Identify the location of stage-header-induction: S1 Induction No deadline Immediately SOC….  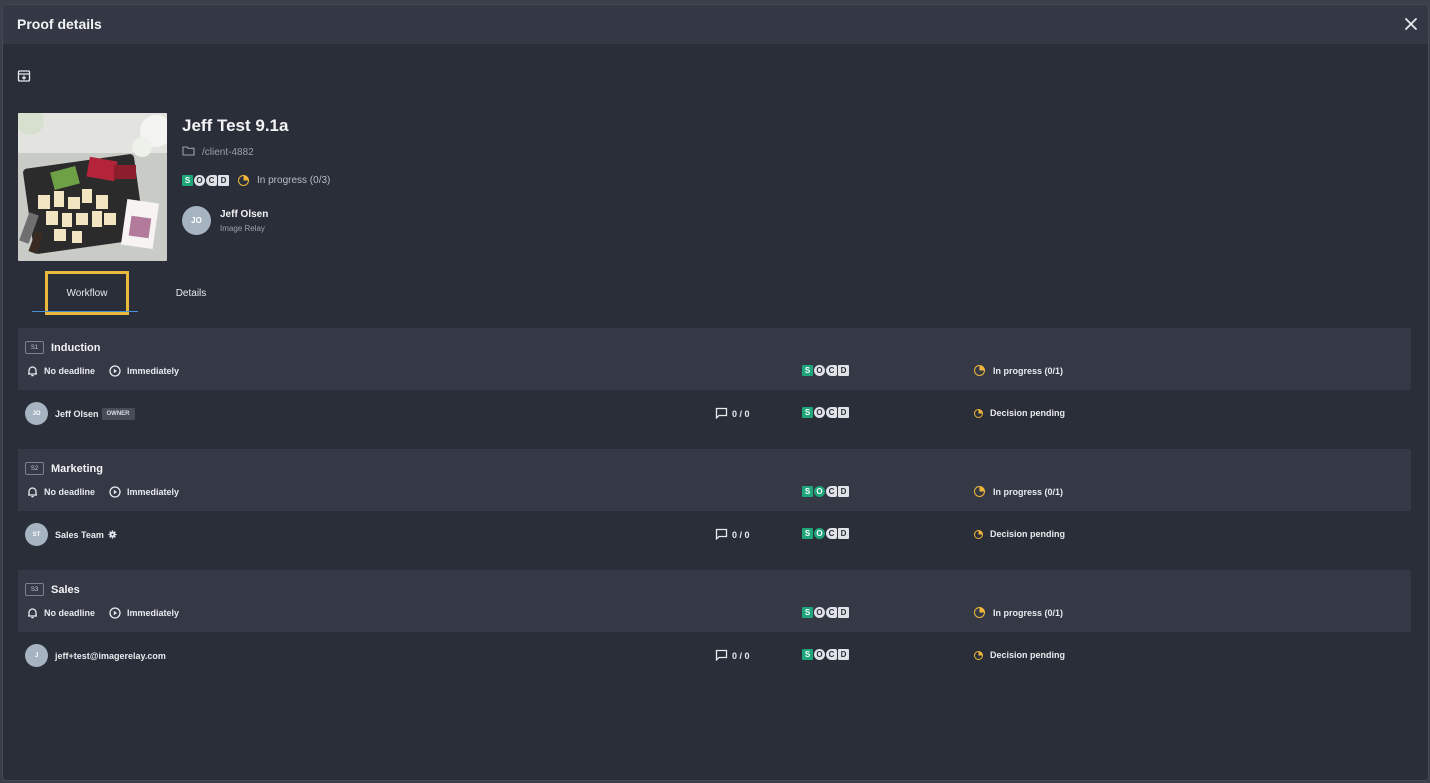
(714, 359).